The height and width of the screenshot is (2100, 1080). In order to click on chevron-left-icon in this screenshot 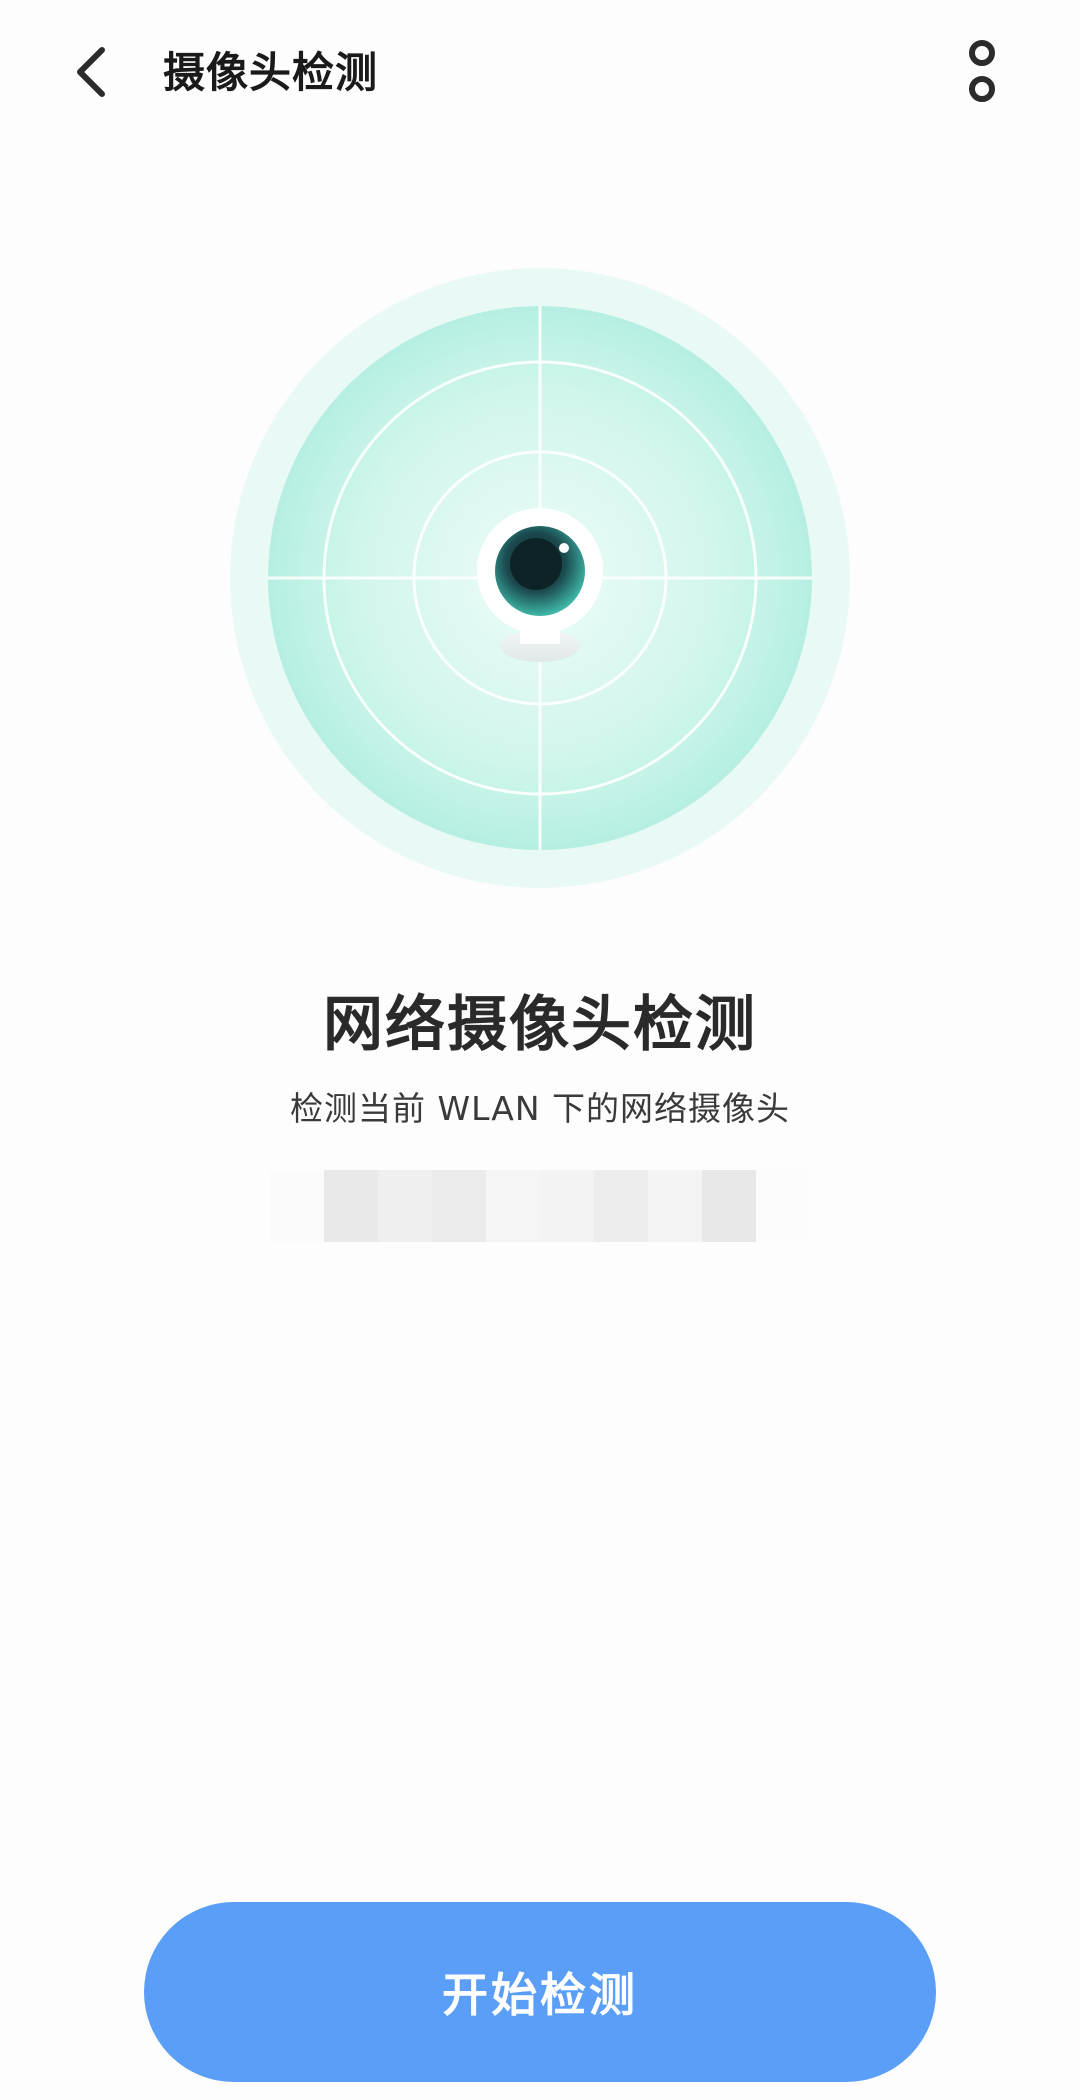, I will do `click(91, 72)`.